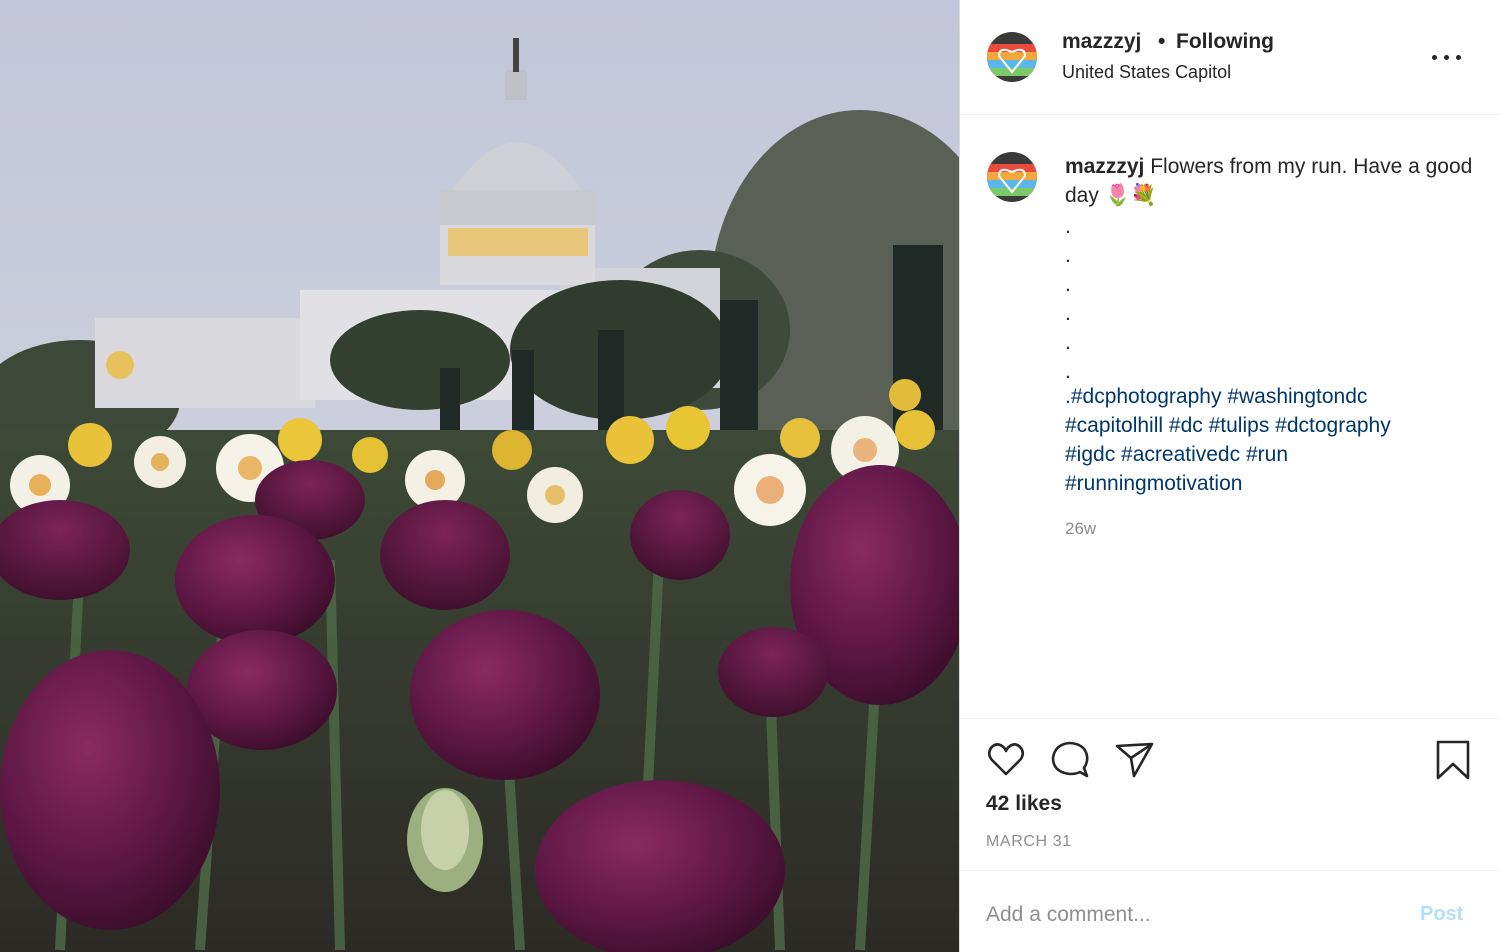 The height and width of the screenshot is (952, 1500). I want to click on caption-avatar, so click(1012, 177).